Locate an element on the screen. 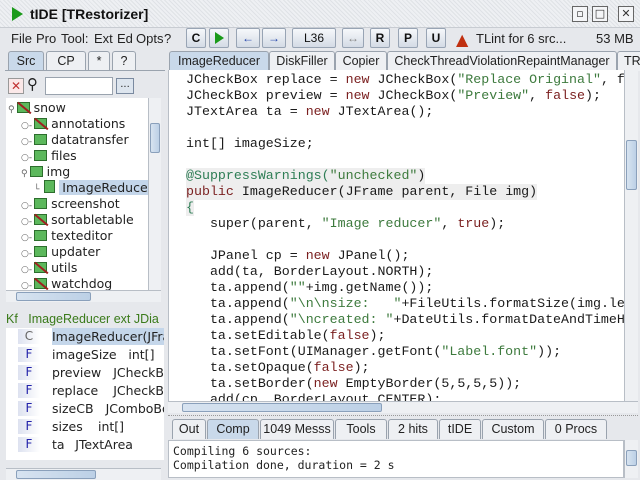 This screenshot has width=640, height=480. tree-handle-icon: └ is located at coordinates (38, 190).